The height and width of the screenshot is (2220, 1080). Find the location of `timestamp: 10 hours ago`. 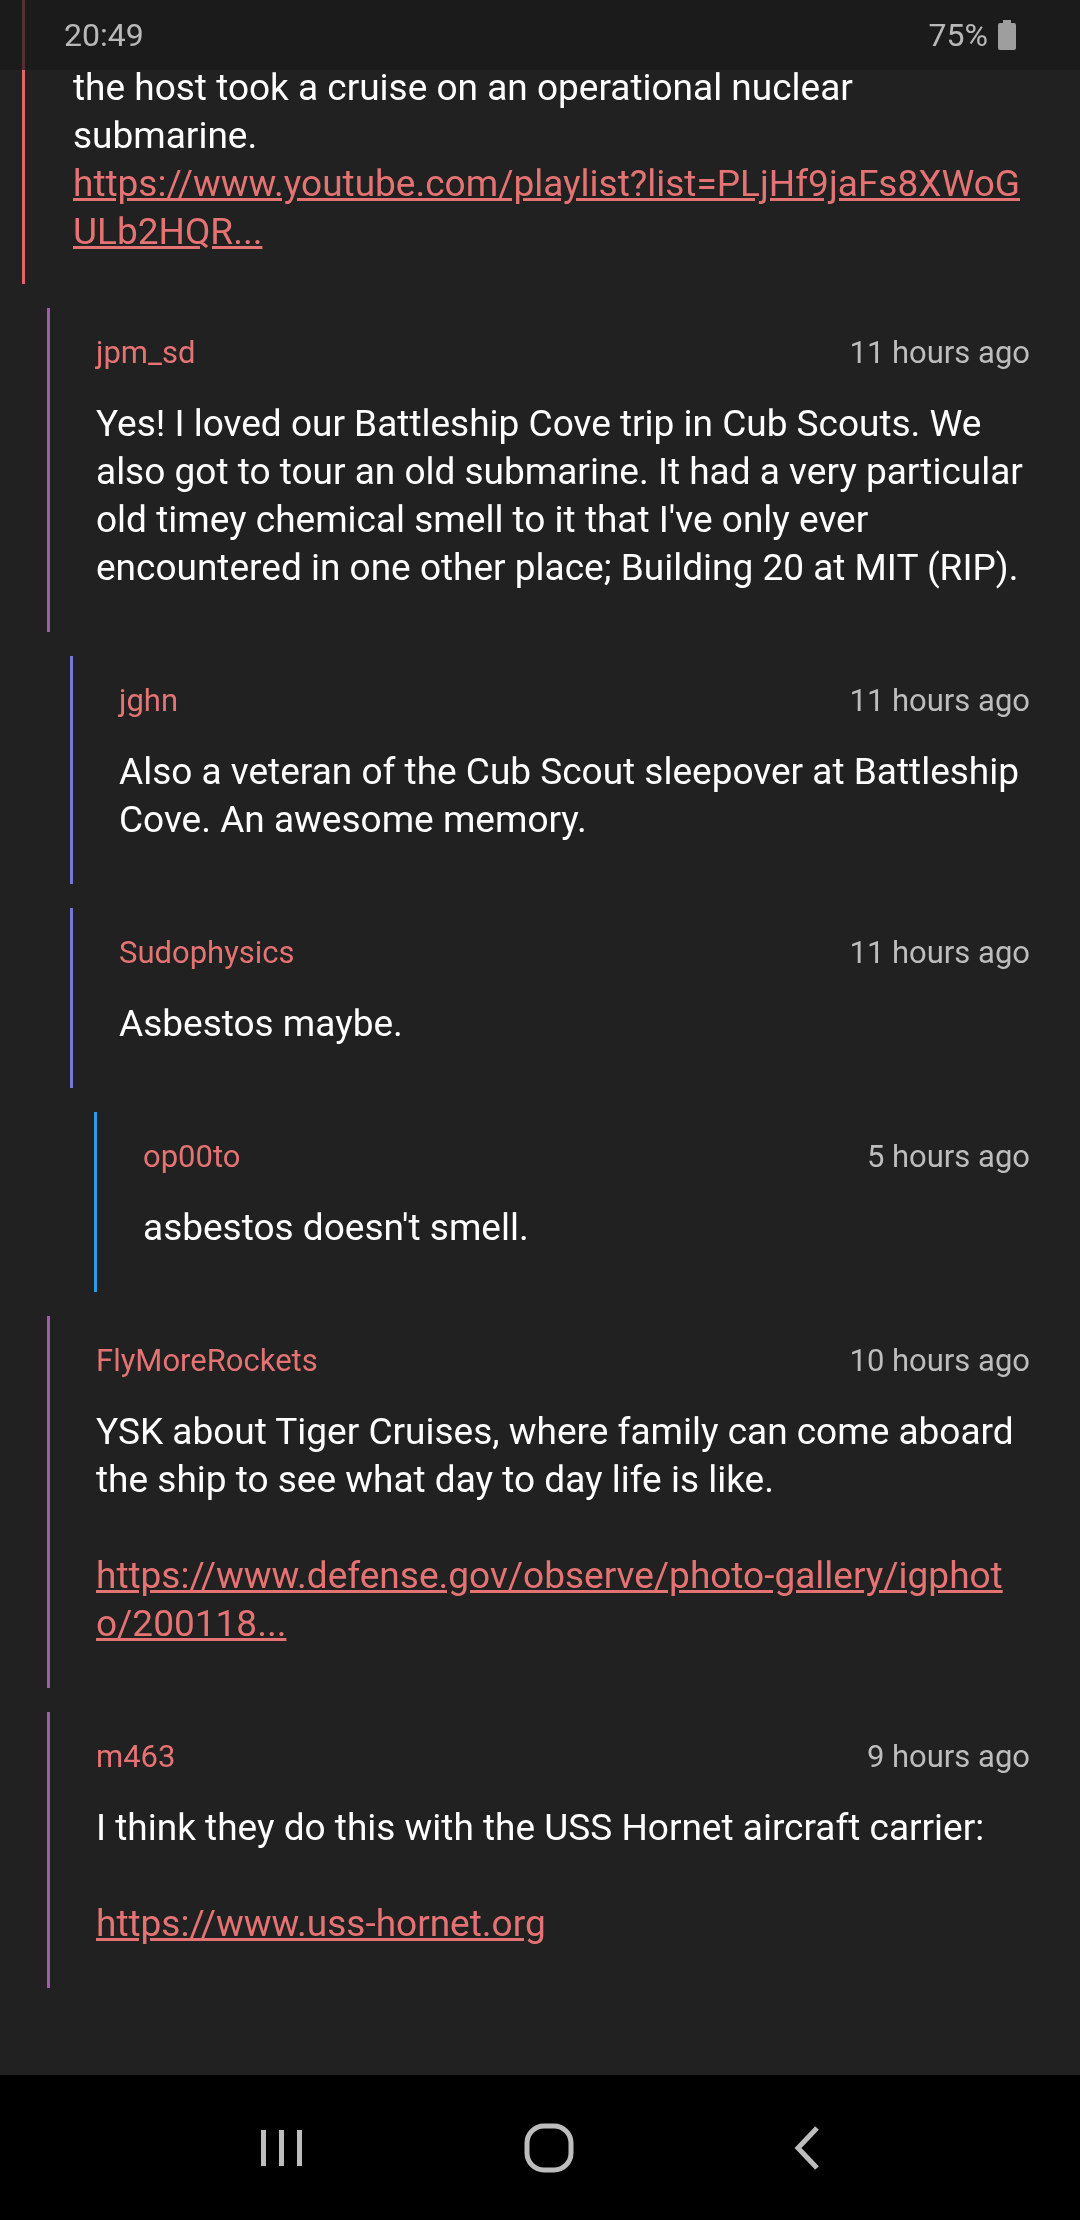

timestamp: 10 hours ago is located at coordinates (939, 1361).